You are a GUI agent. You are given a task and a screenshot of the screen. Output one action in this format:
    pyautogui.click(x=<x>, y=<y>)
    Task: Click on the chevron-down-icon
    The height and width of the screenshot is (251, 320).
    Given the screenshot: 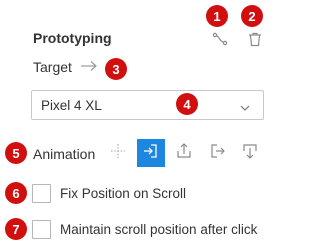 What is the action you would take?
    pyautogui.click(x=245, y=106)
    